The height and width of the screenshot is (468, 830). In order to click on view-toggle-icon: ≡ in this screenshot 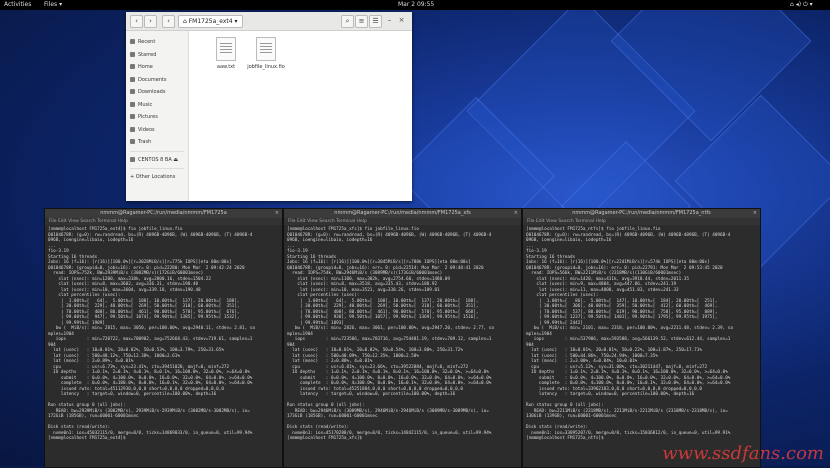, I will do `click(361, 21)`.